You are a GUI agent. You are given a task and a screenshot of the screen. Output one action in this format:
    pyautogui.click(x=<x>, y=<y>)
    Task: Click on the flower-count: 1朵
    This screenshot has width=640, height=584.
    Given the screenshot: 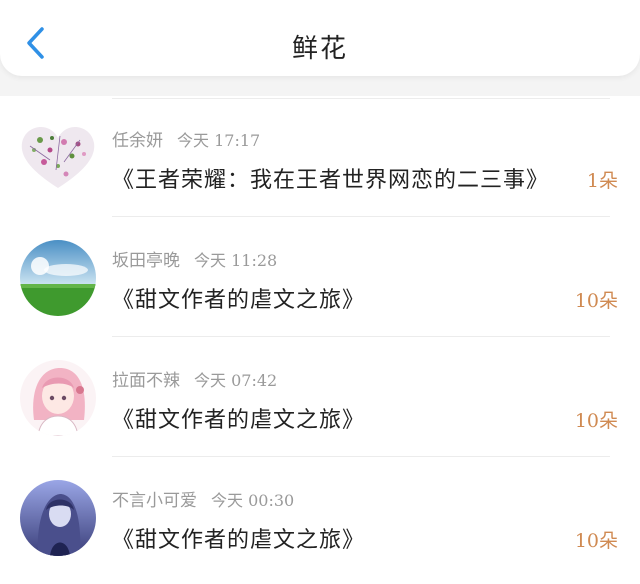 What is the action you would take?
    pyautogui.click(x=602, y=181)
    